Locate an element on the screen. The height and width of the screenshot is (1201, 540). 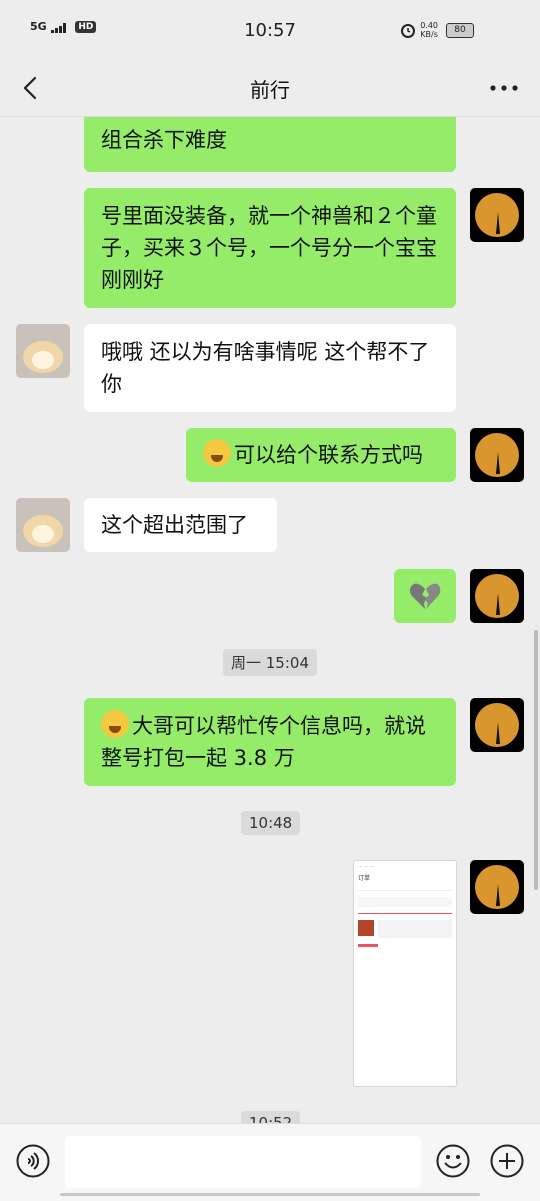
chat-header: 前行 is located at coordinates (270, 88).